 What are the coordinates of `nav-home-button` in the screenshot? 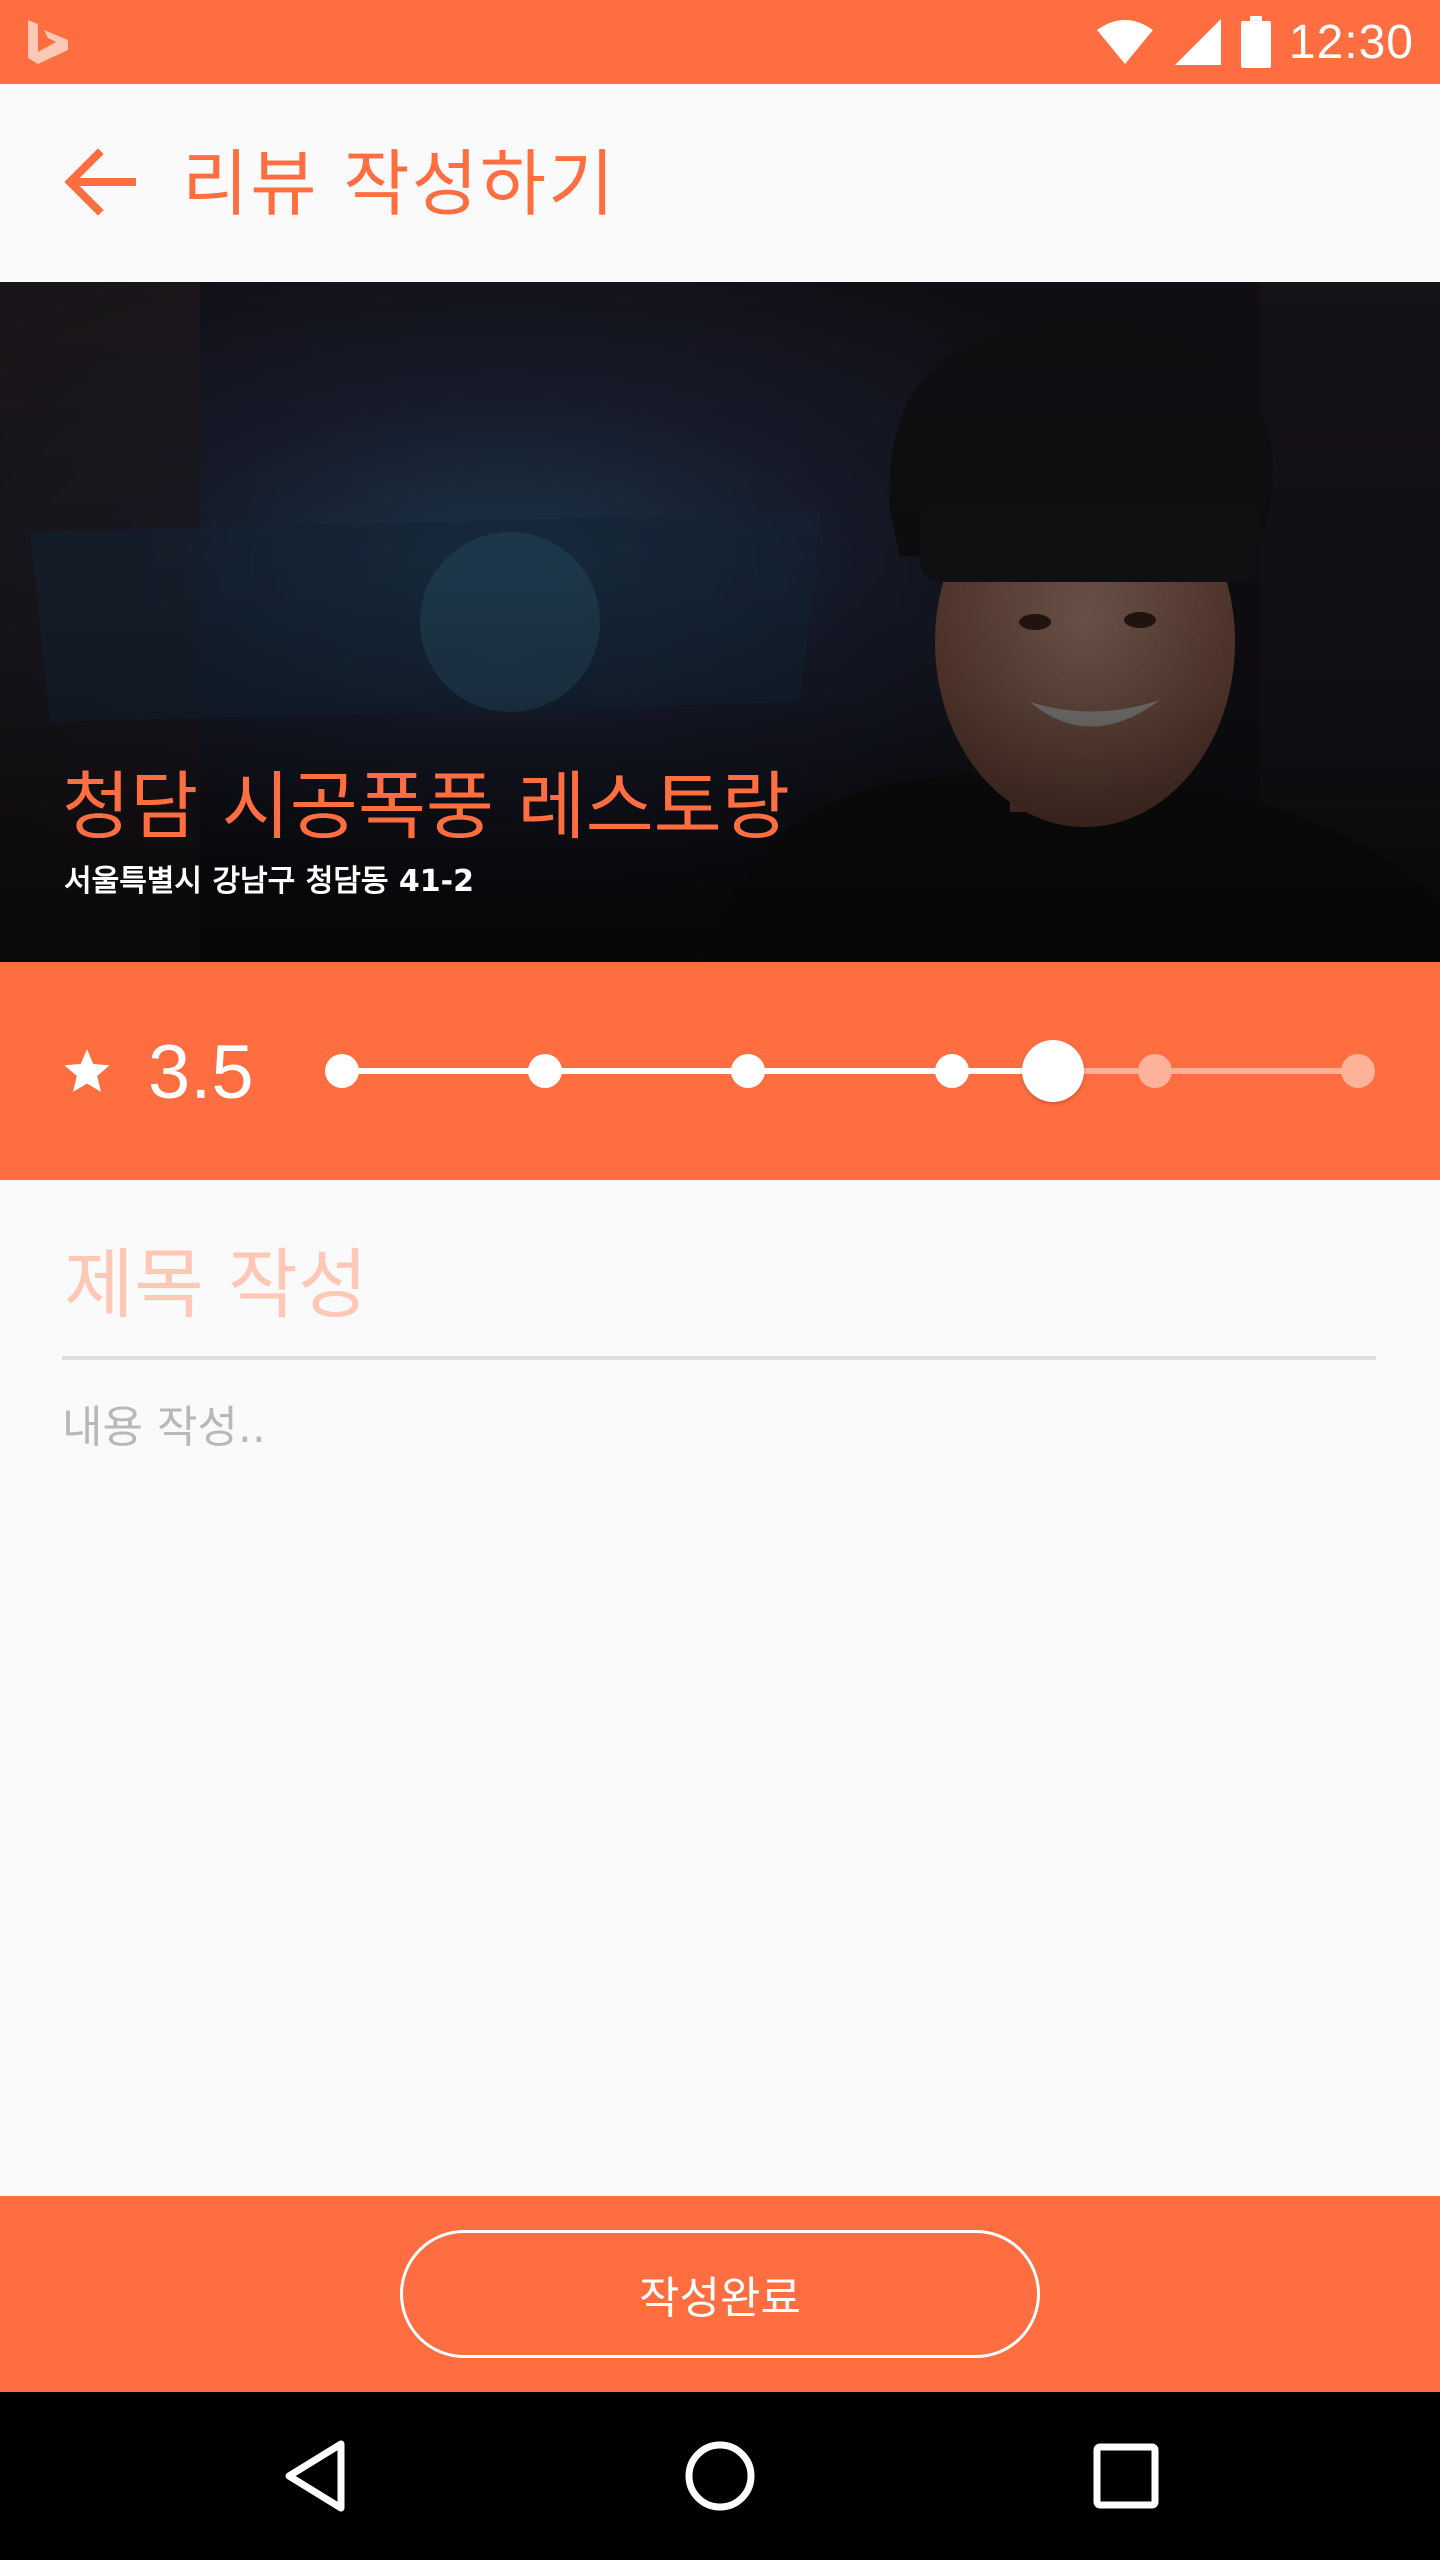 It's located at (720, 2476).